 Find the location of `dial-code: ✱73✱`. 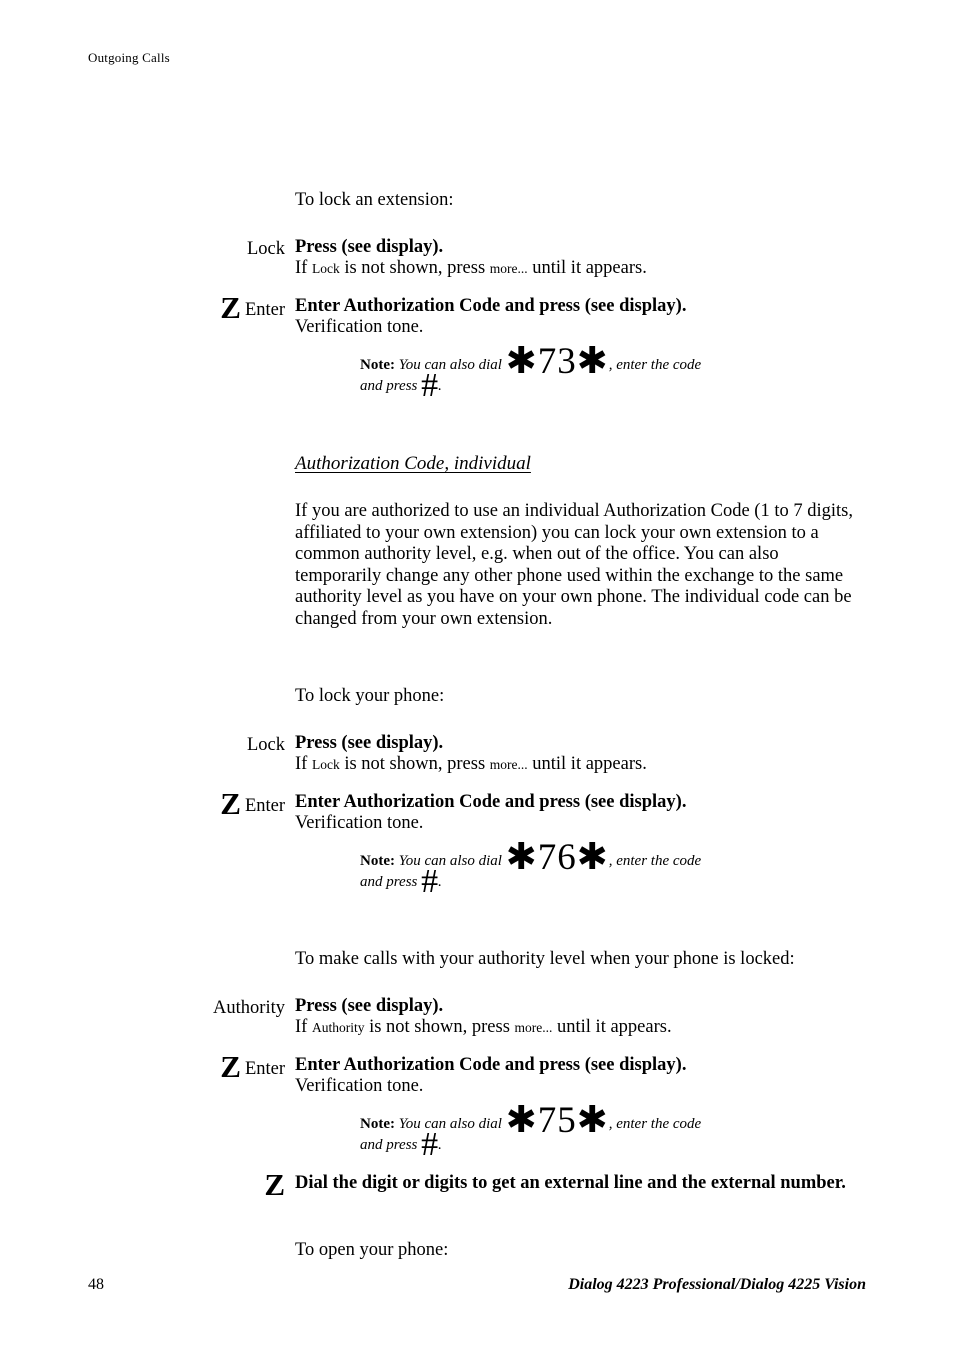

dial-code: ✱73✱ is located at coordinates (557, 361).